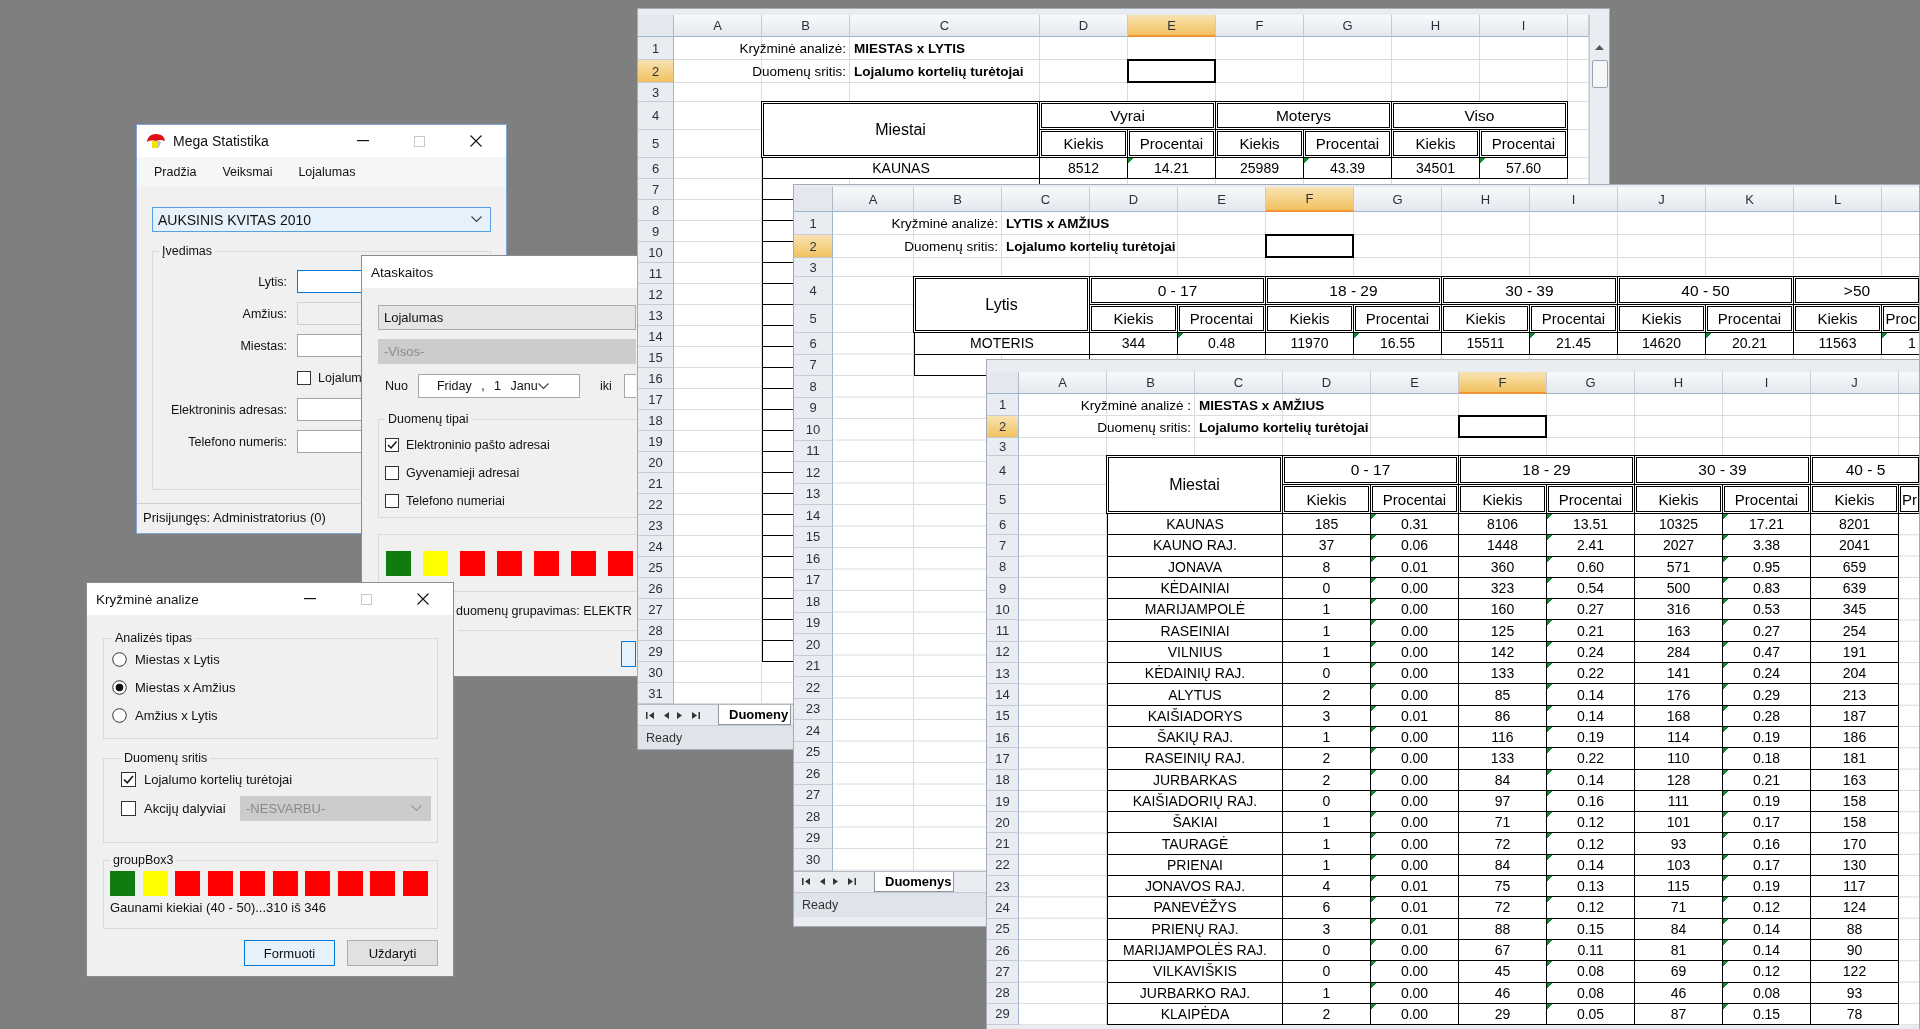  I want to click on vertical-scrollbar, so click(1599, 100).